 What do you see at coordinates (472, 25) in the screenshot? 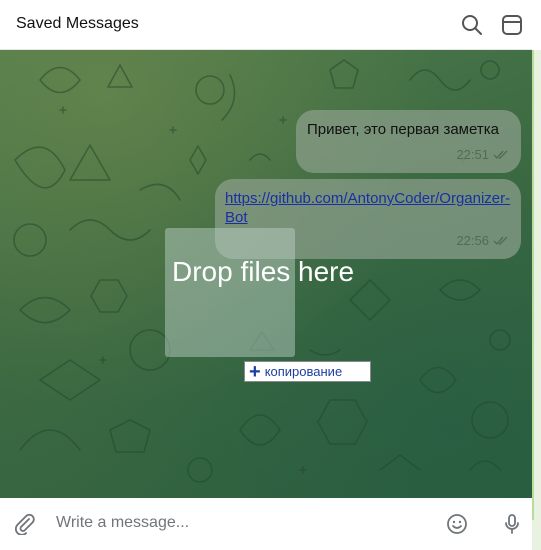
I see `search-icon` at bounding box center [472, 25].